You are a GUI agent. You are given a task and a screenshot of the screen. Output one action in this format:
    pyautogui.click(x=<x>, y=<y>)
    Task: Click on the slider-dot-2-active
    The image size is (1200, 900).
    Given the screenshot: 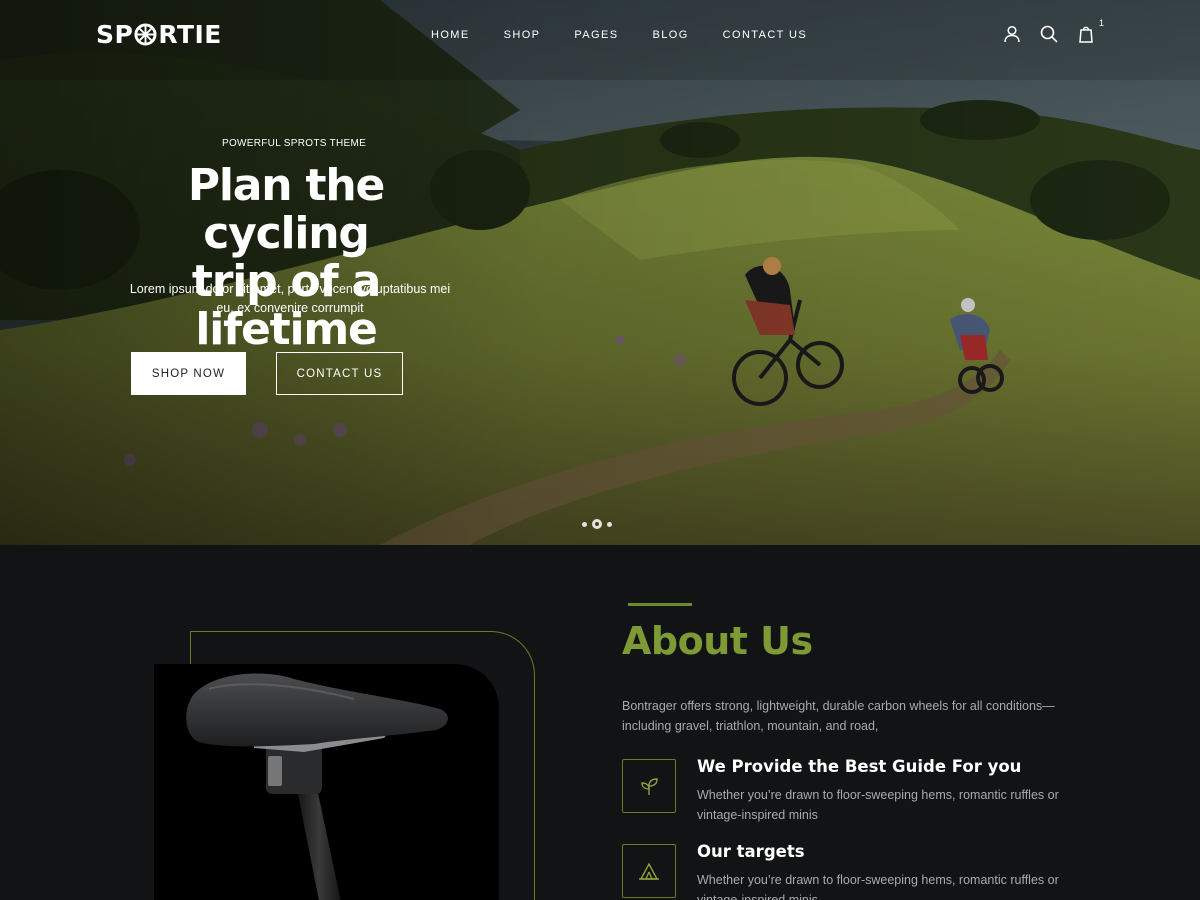 What is the action you would take?
    pyautogui.click(x=597, y=524)
    